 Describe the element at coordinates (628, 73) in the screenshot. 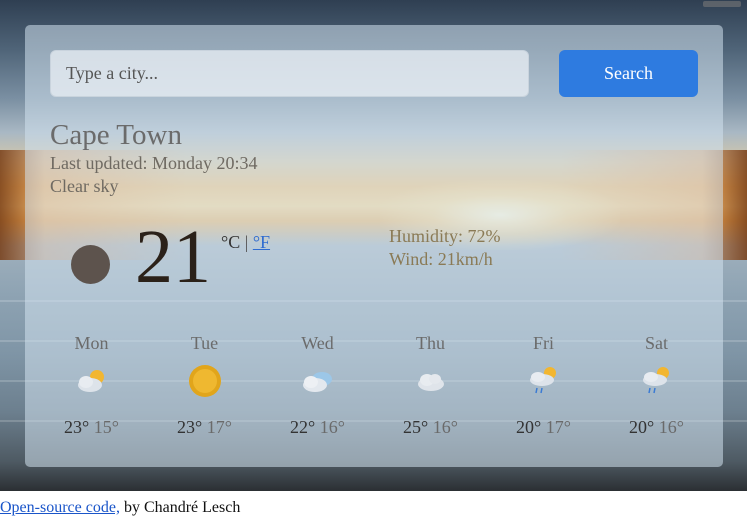

I see `search-button: Search` at that location.